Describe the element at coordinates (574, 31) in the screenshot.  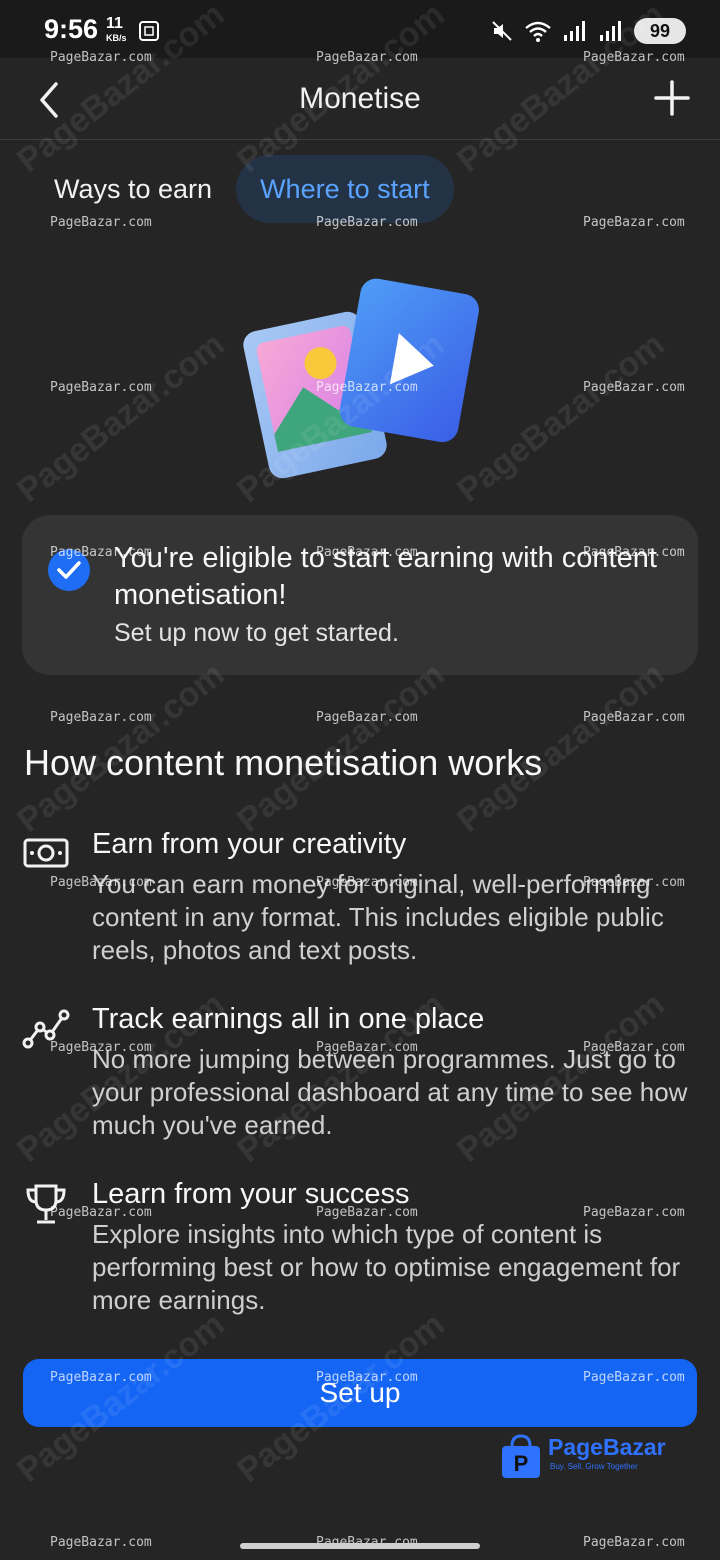
I see `signal-icon` at that location.